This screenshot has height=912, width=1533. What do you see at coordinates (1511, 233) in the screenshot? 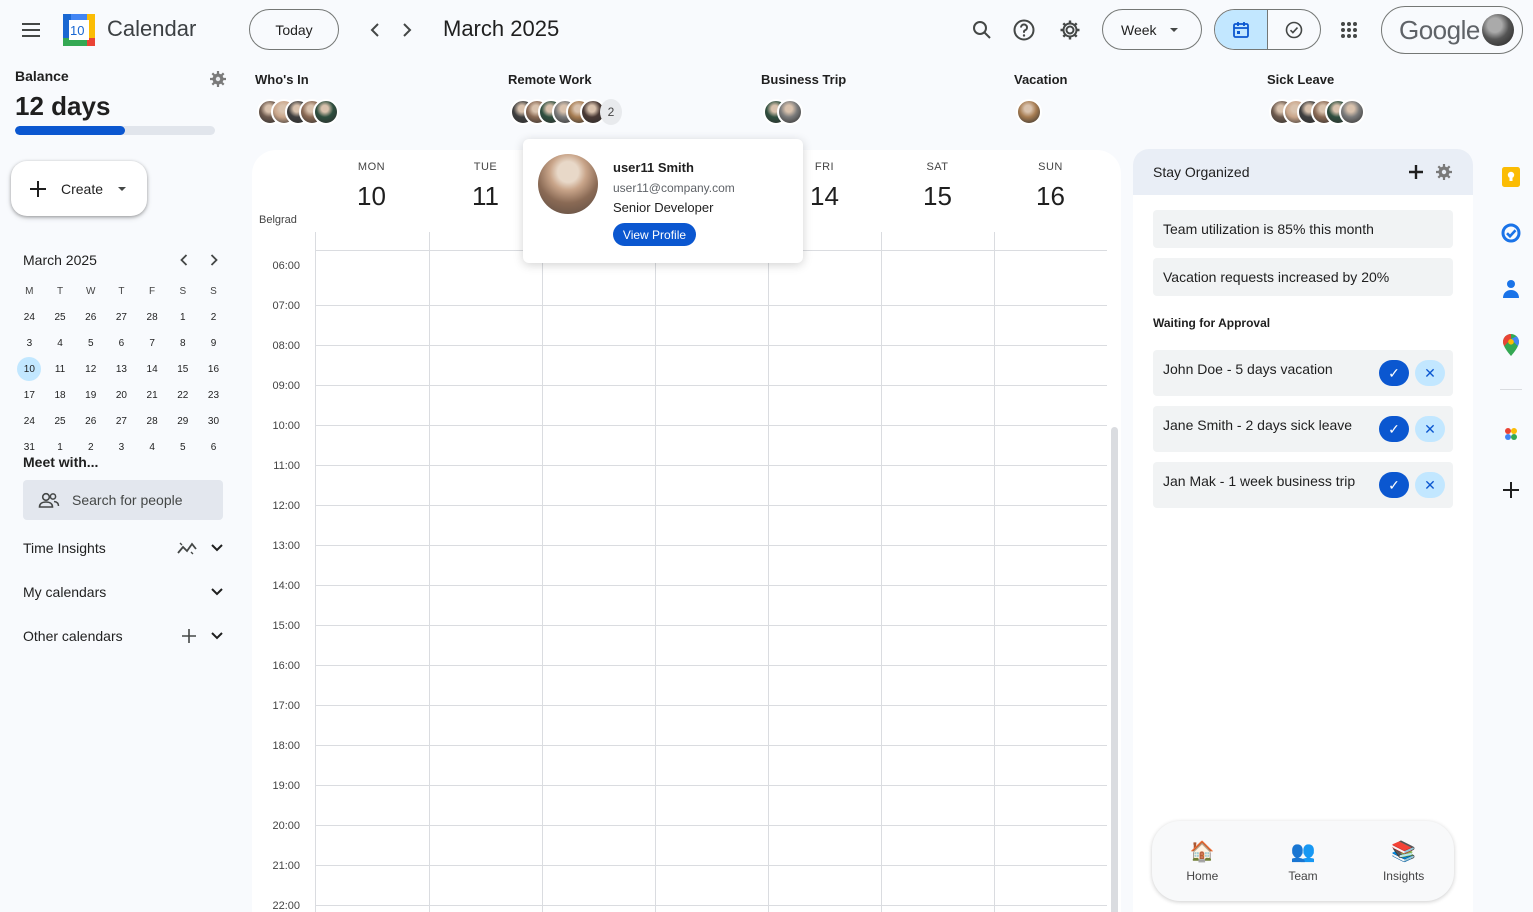
I see `tasks-app-button` at bounding box center [1511, 233].